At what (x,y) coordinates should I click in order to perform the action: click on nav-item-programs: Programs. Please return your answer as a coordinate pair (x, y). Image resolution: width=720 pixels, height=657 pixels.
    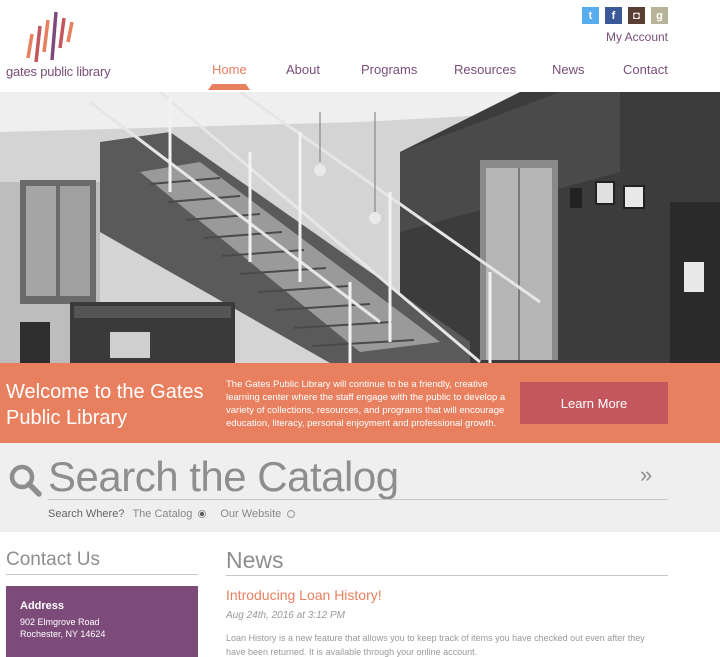
    Looking at the image, I should click on (389, 69).